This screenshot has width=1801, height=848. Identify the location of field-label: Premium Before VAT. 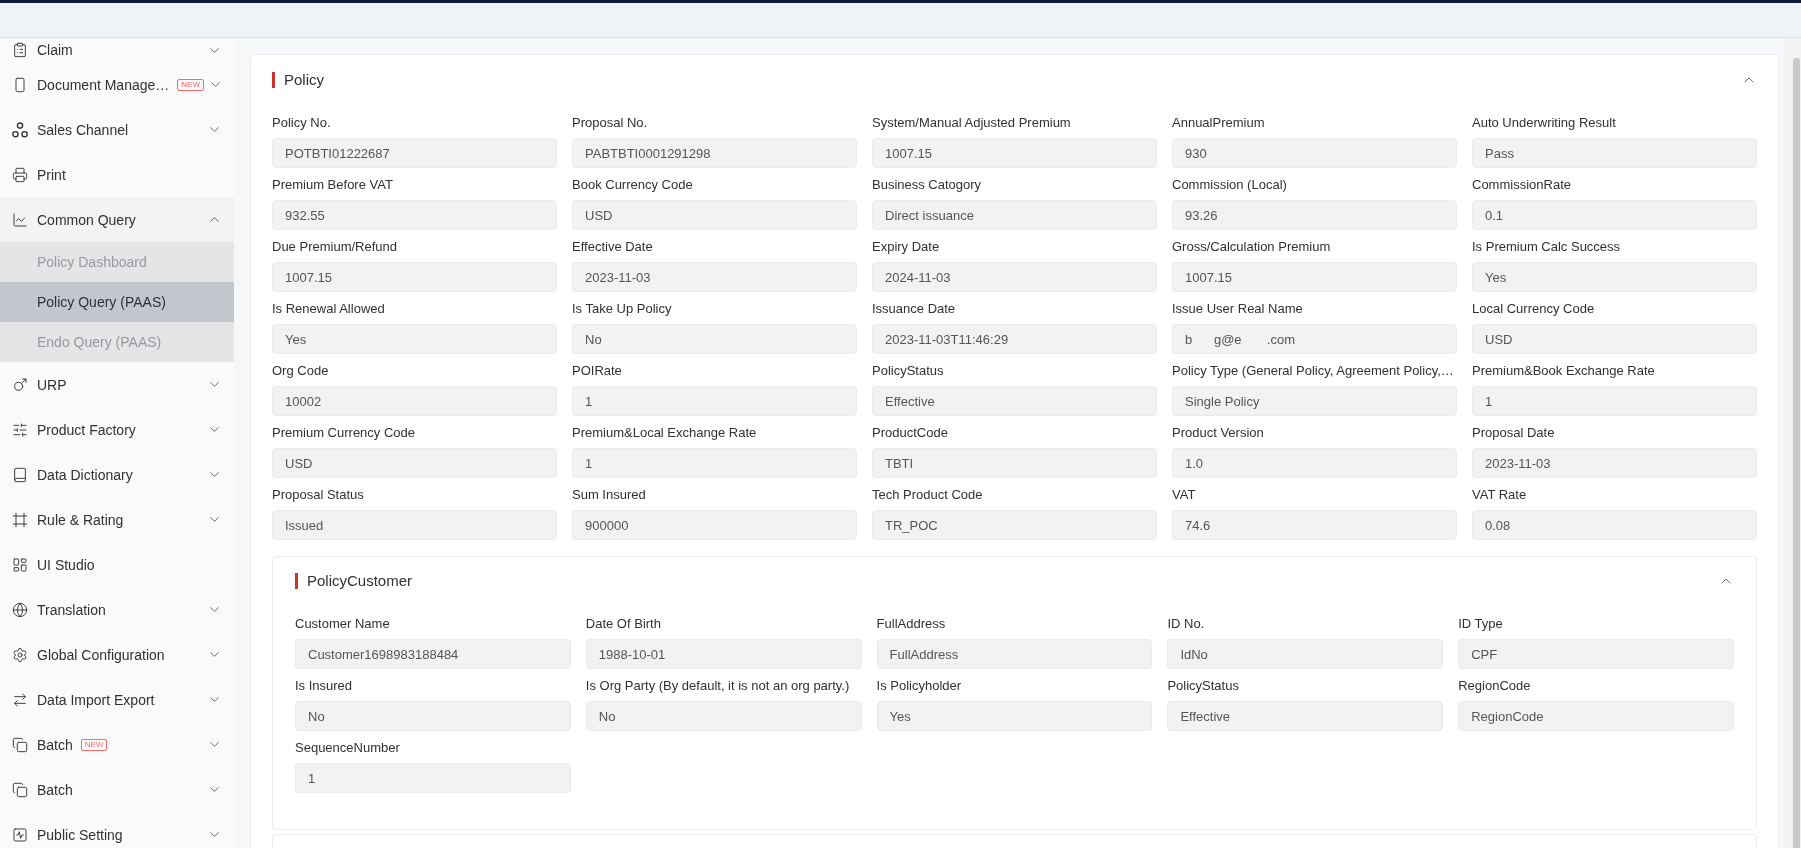
(332, 185).